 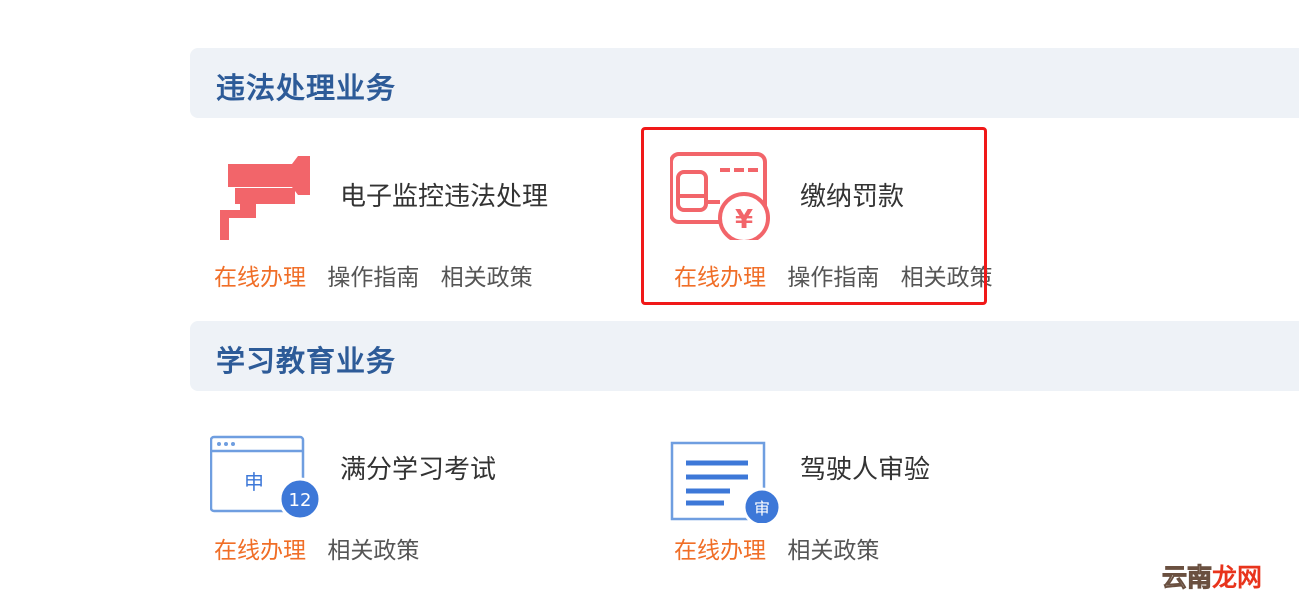 I want to click on surveillance-camera-icon, so click(x=260, y=195).